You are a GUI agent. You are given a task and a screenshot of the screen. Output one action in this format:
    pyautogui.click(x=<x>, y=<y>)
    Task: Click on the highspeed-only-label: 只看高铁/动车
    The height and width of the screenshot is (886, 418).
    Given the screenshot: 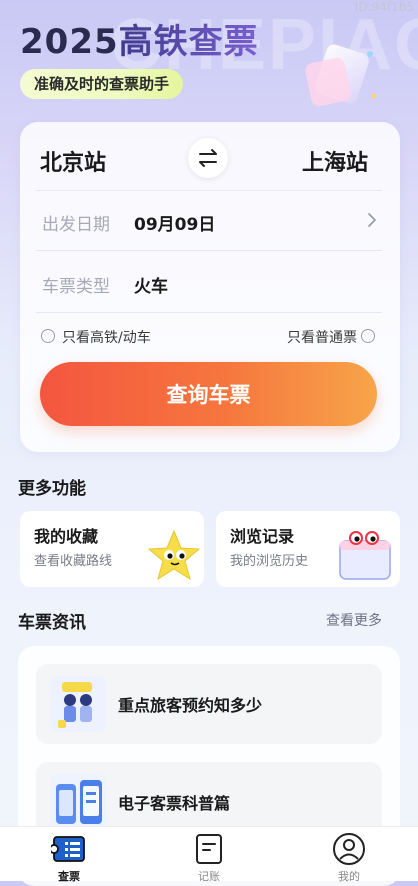 What is the action you would take?
    pyautogui.click(x=106, y=337)
    